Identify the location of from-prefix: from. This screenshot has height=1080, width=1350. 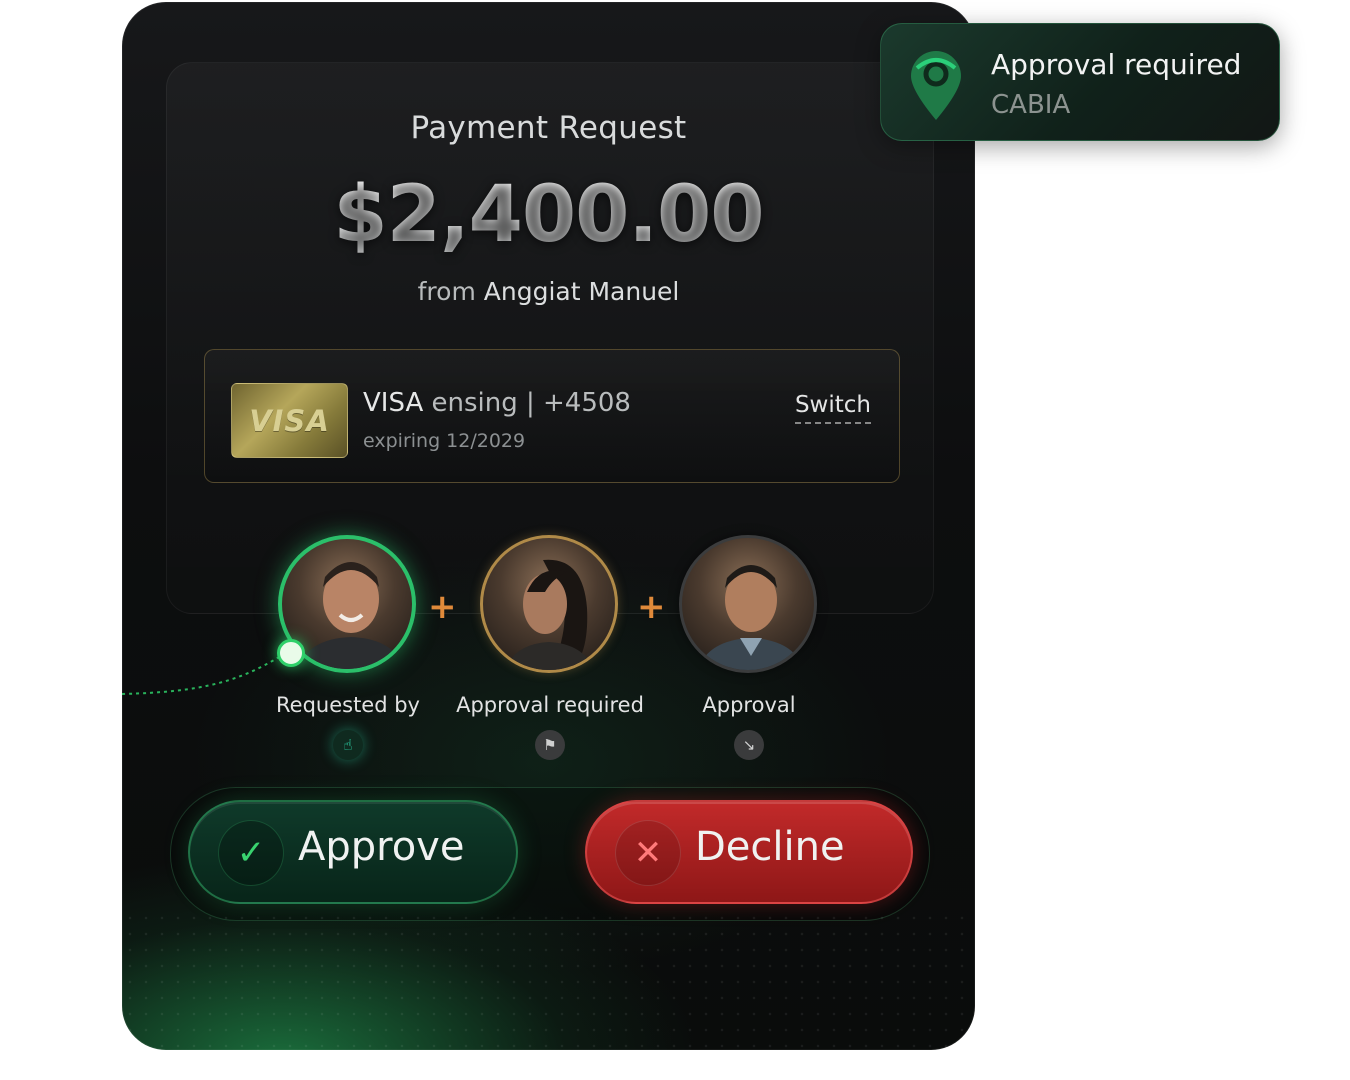
(446, 291).